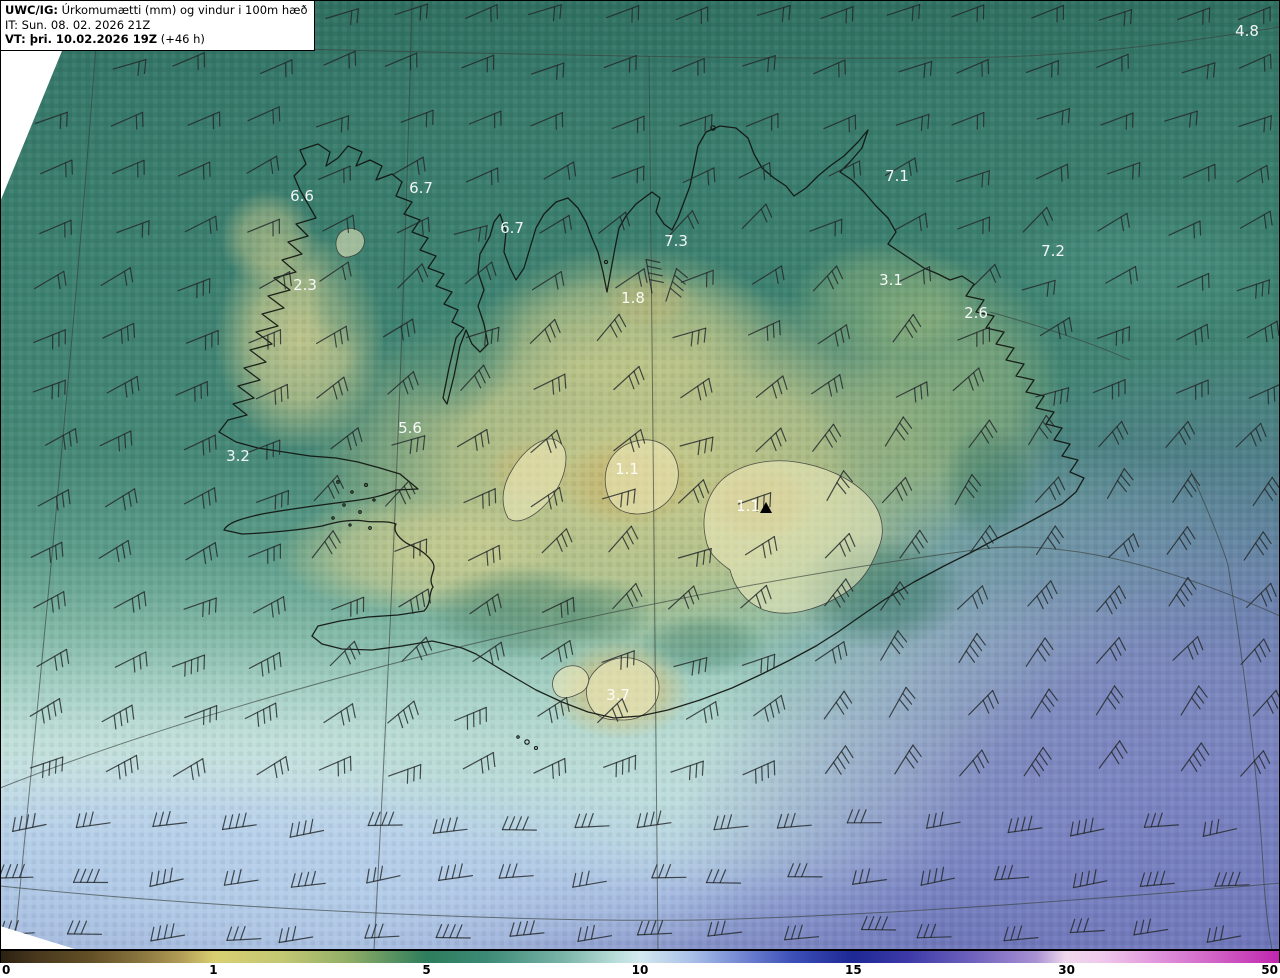 This screenshot has width=1280, height=978. I want to click on precip-value-label: 2.6, so click(976, 313).